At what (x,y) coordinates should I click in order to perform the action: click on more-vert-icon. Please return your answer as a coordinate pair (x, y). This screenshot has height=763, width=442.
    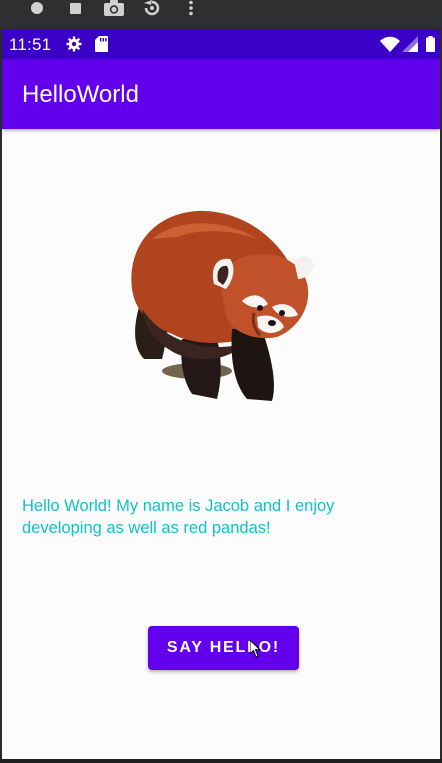
    Looking at the image, I should click on (191, 8).